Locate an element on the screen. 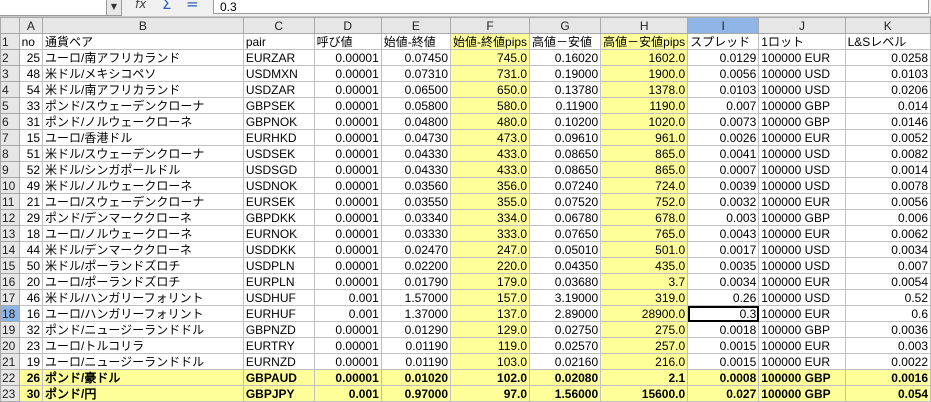 Image resolution: width=931 pixels, height=402 pixels. column-label-cell: 1ロット is located at coordinates (802, 41).